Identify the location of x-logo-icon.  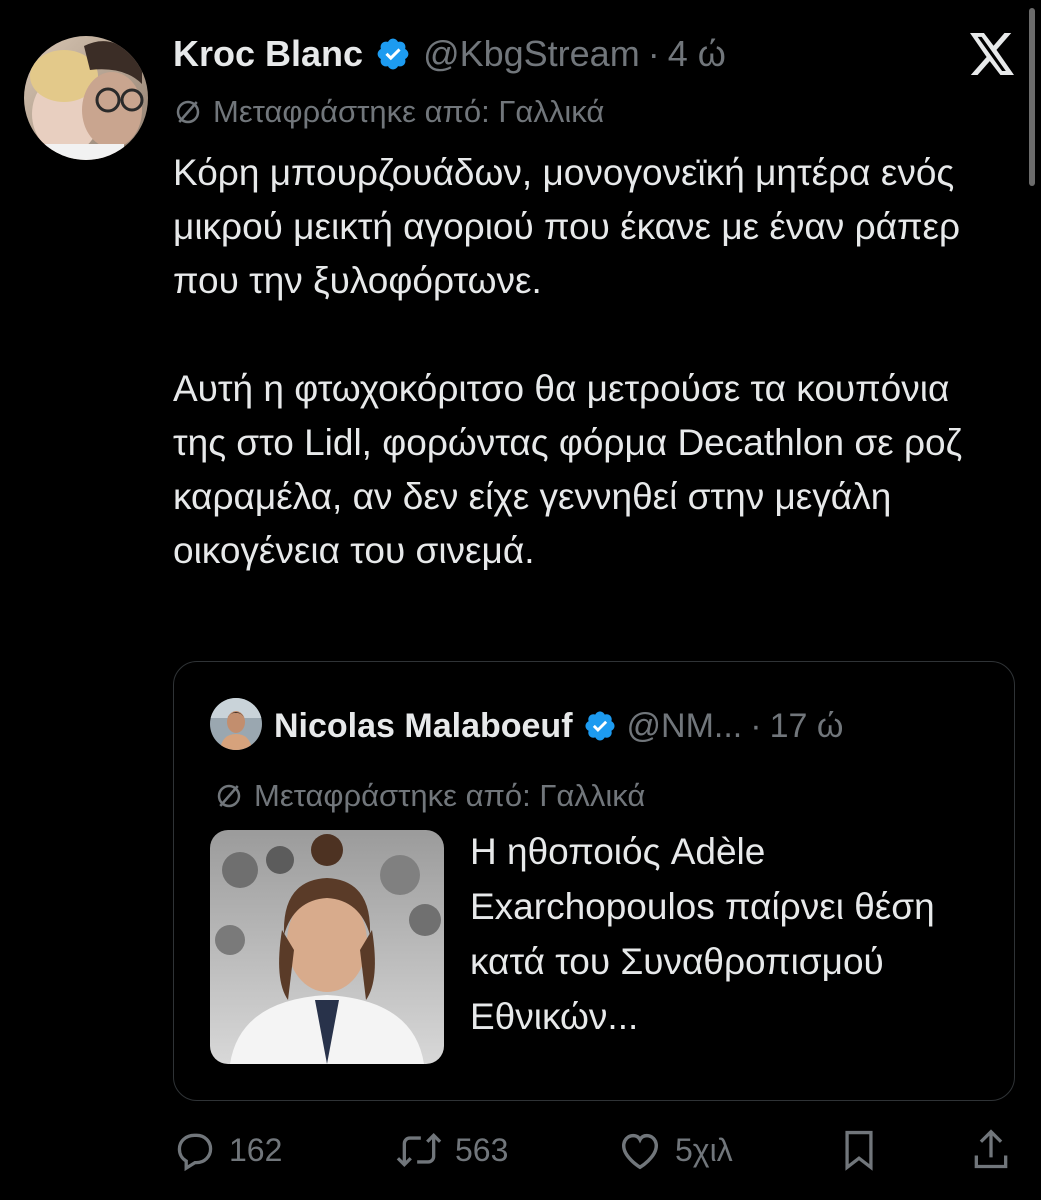
(992, 54).